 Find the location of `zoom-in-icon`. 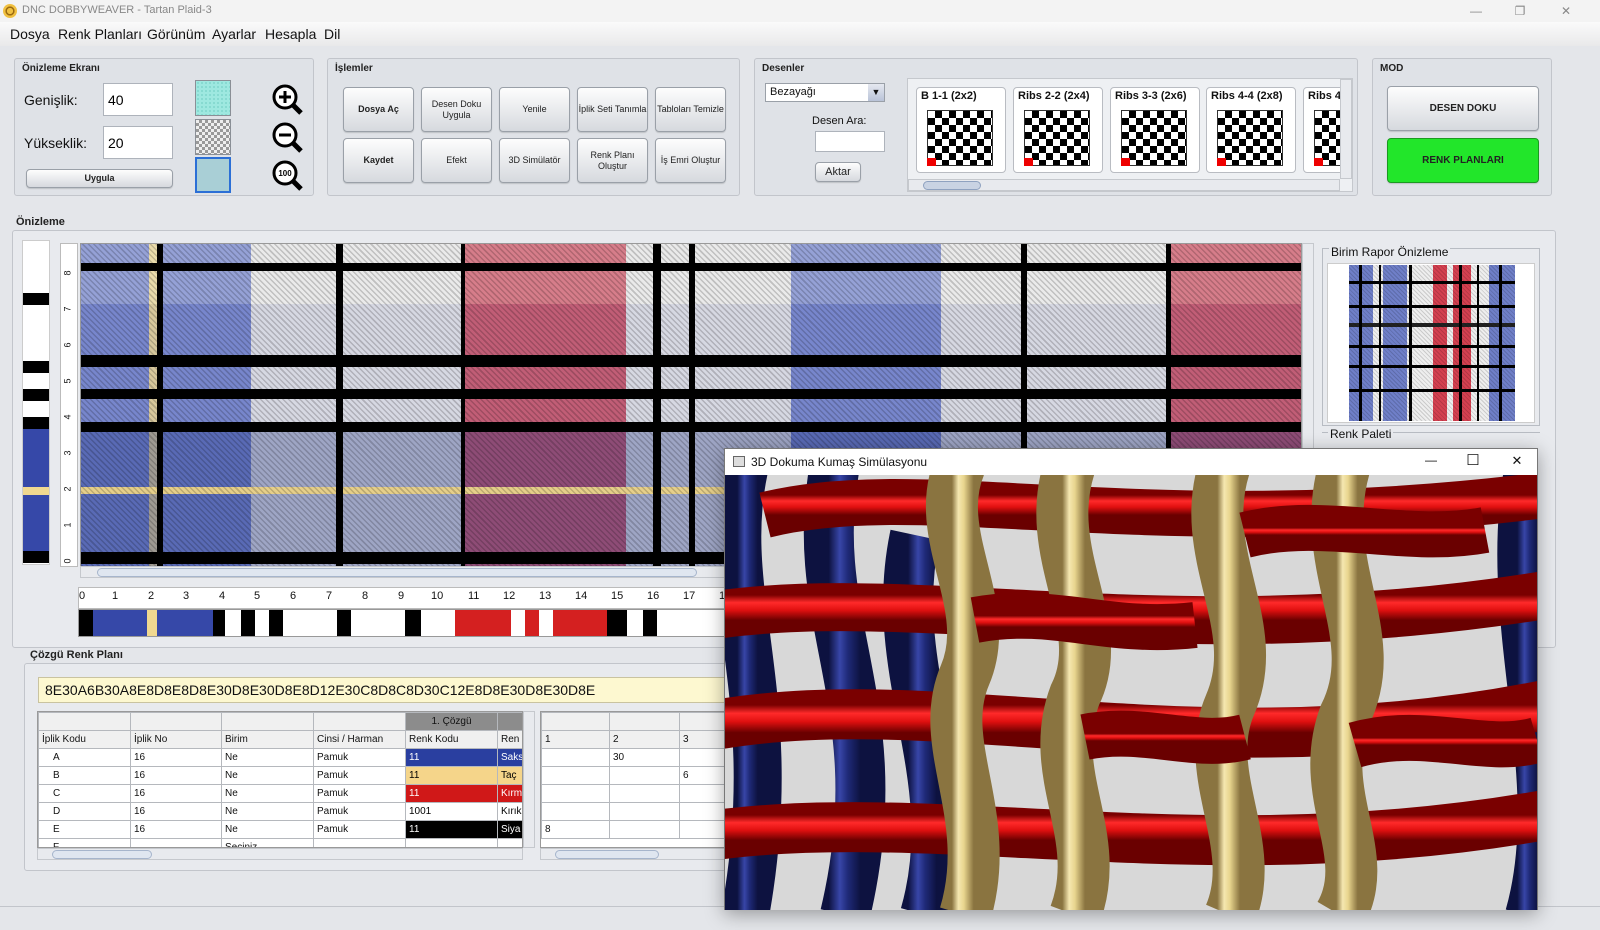

zoom-in-icon is located at coordinates (287, 99).